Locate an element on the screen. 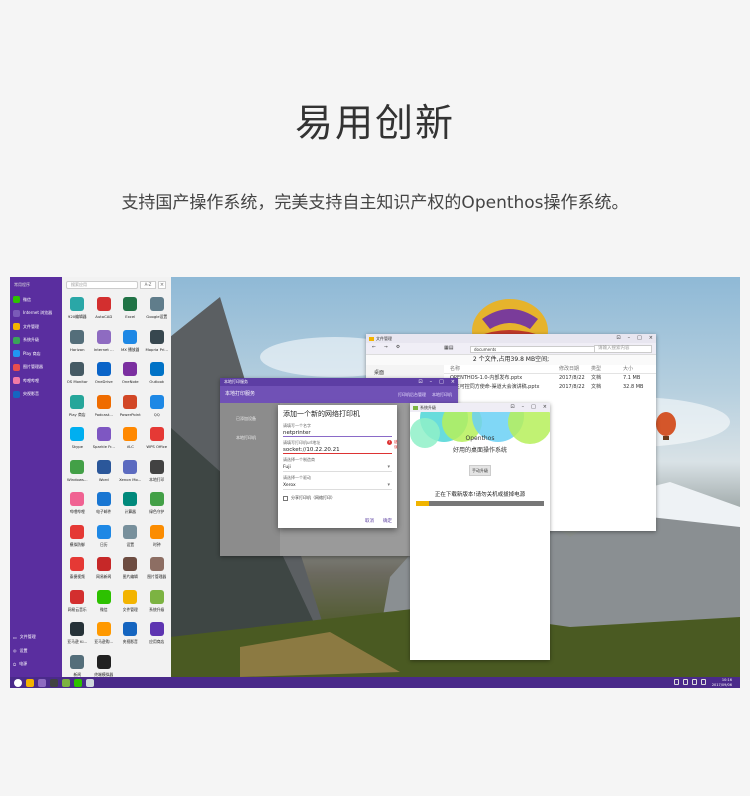 Image resolution: width=750 pixels, height=796 pixels. app-tile: OS Monitor is located at coordinates (77, 376).